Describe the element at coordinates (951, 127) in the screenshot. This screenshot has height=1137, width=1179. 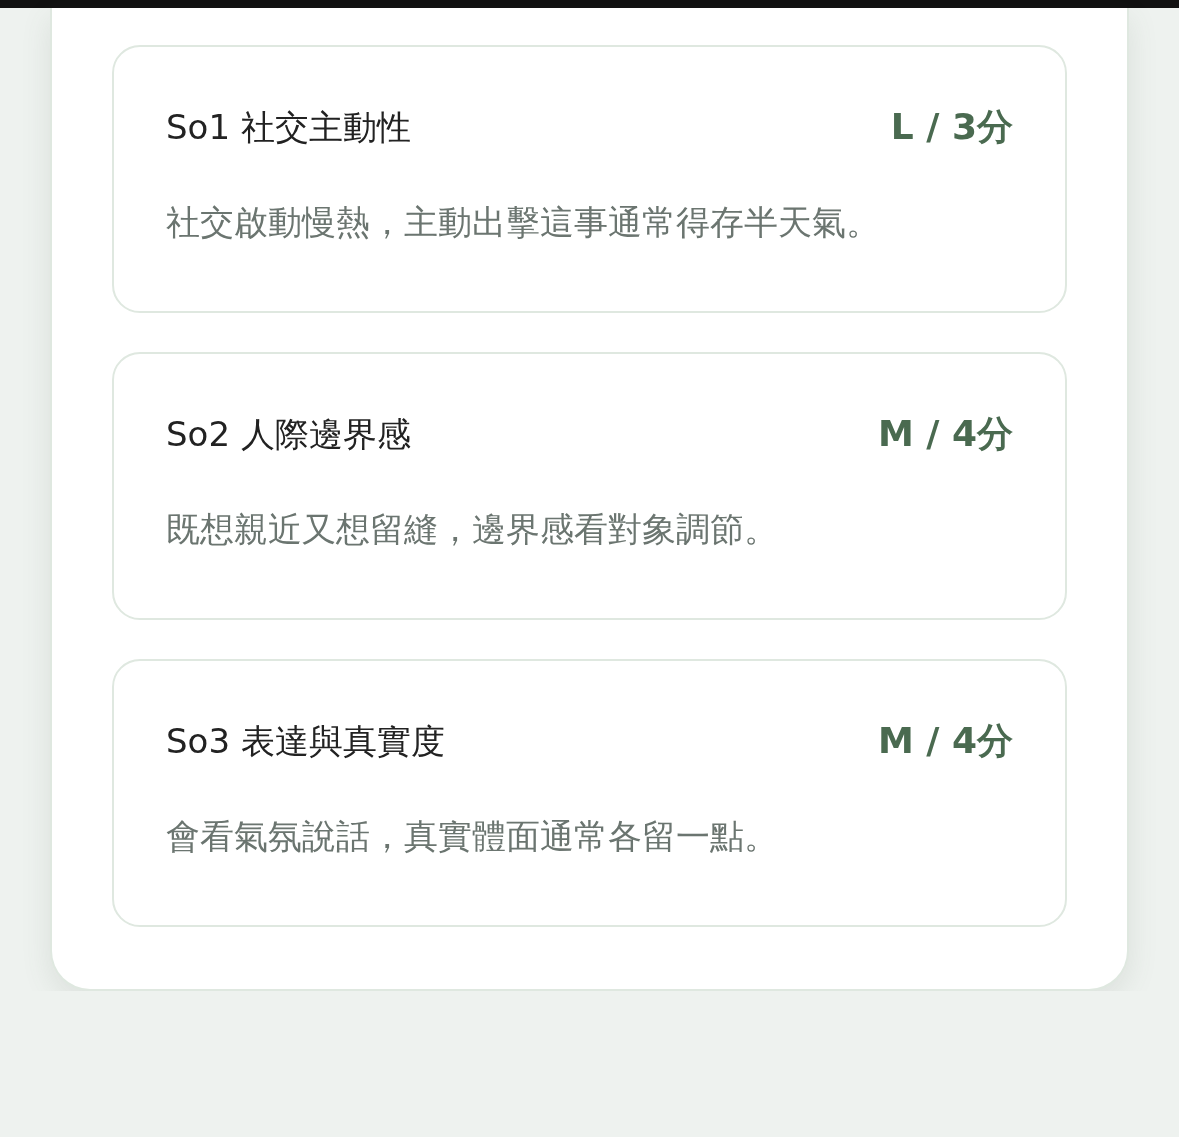
I see `trait-score: L / 3分` at that location.